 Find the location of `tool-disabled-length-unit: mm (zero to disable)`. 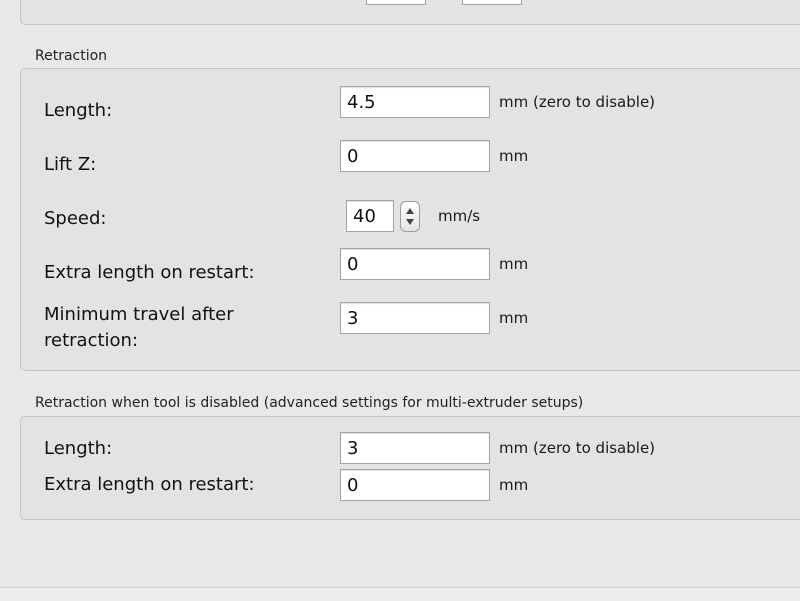

tool-disabled-length-unit: mm (zero to disable) is located at coordinates (577, 448).